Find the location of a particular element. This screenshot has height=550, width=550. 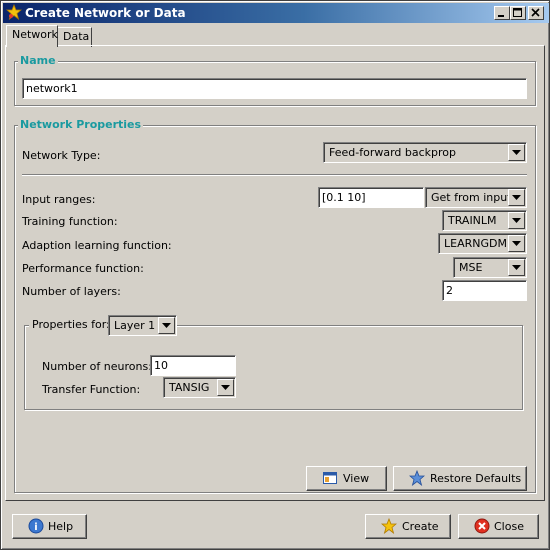

adaption-function-label: Adaption learning function: is located at coordinates (97, 245).